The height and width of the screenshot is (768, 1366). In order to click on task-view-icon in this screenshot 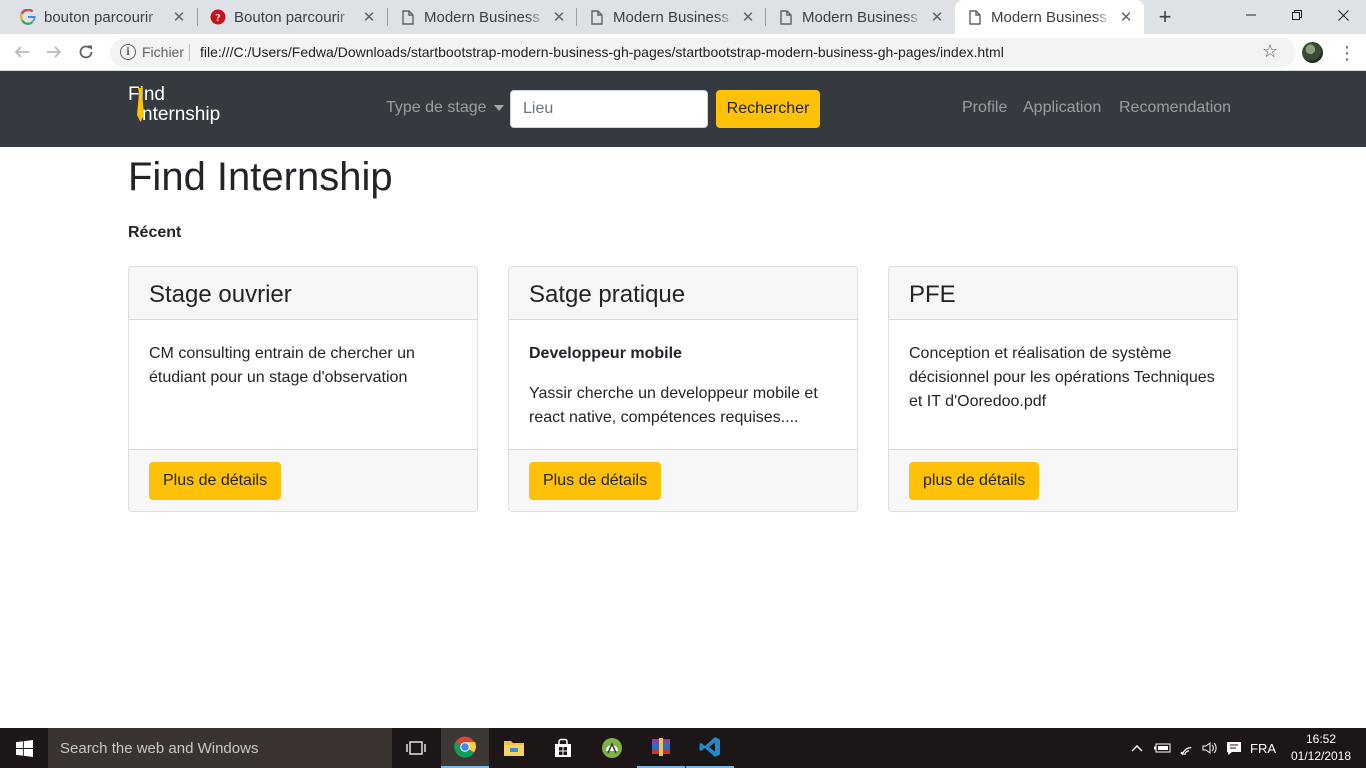, I will do `click(416, 748)`.